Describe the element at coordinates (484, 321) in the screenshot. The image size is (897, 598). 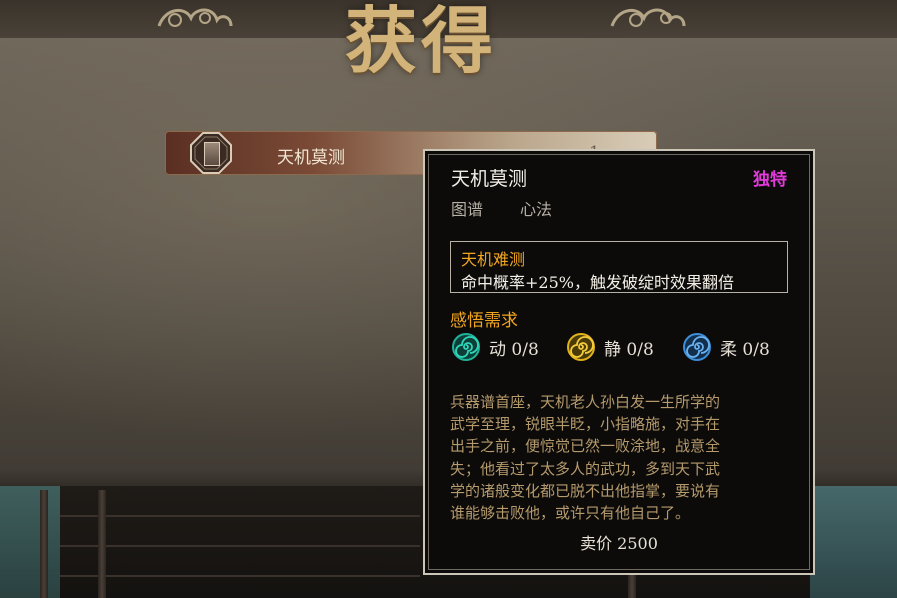
I see `requirements-title: 感悟需求` at that location.